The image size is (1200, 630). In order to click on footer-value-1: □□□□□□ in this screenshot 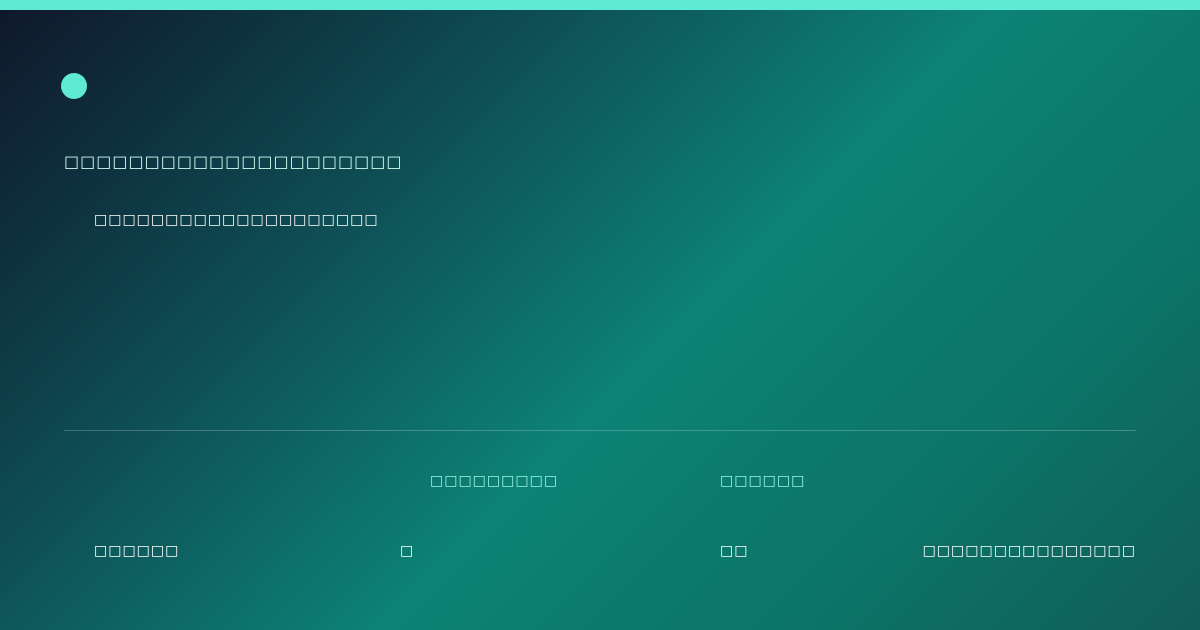, I will do `click(137, 551)`.